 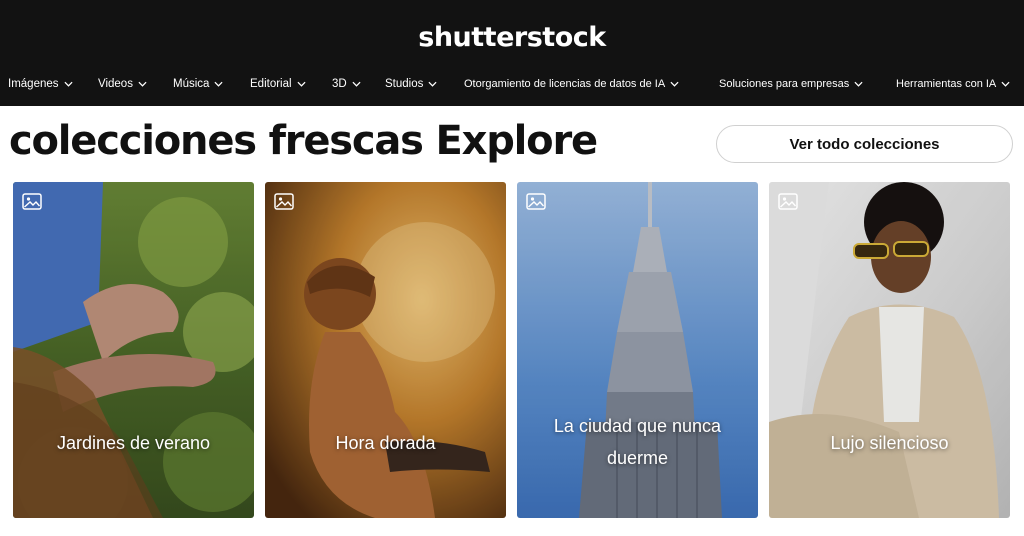 I want to click on nav-item-videos: Videos, so click(x=122, y=84).